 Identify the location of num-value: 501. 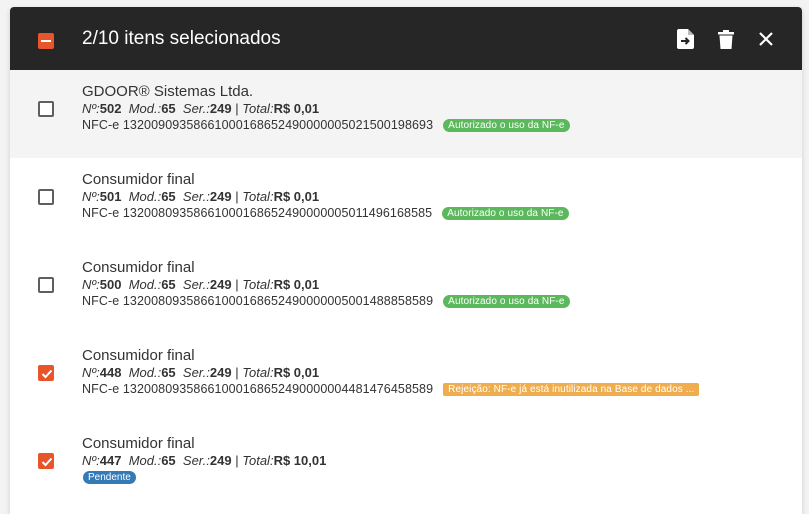
(110, 196).